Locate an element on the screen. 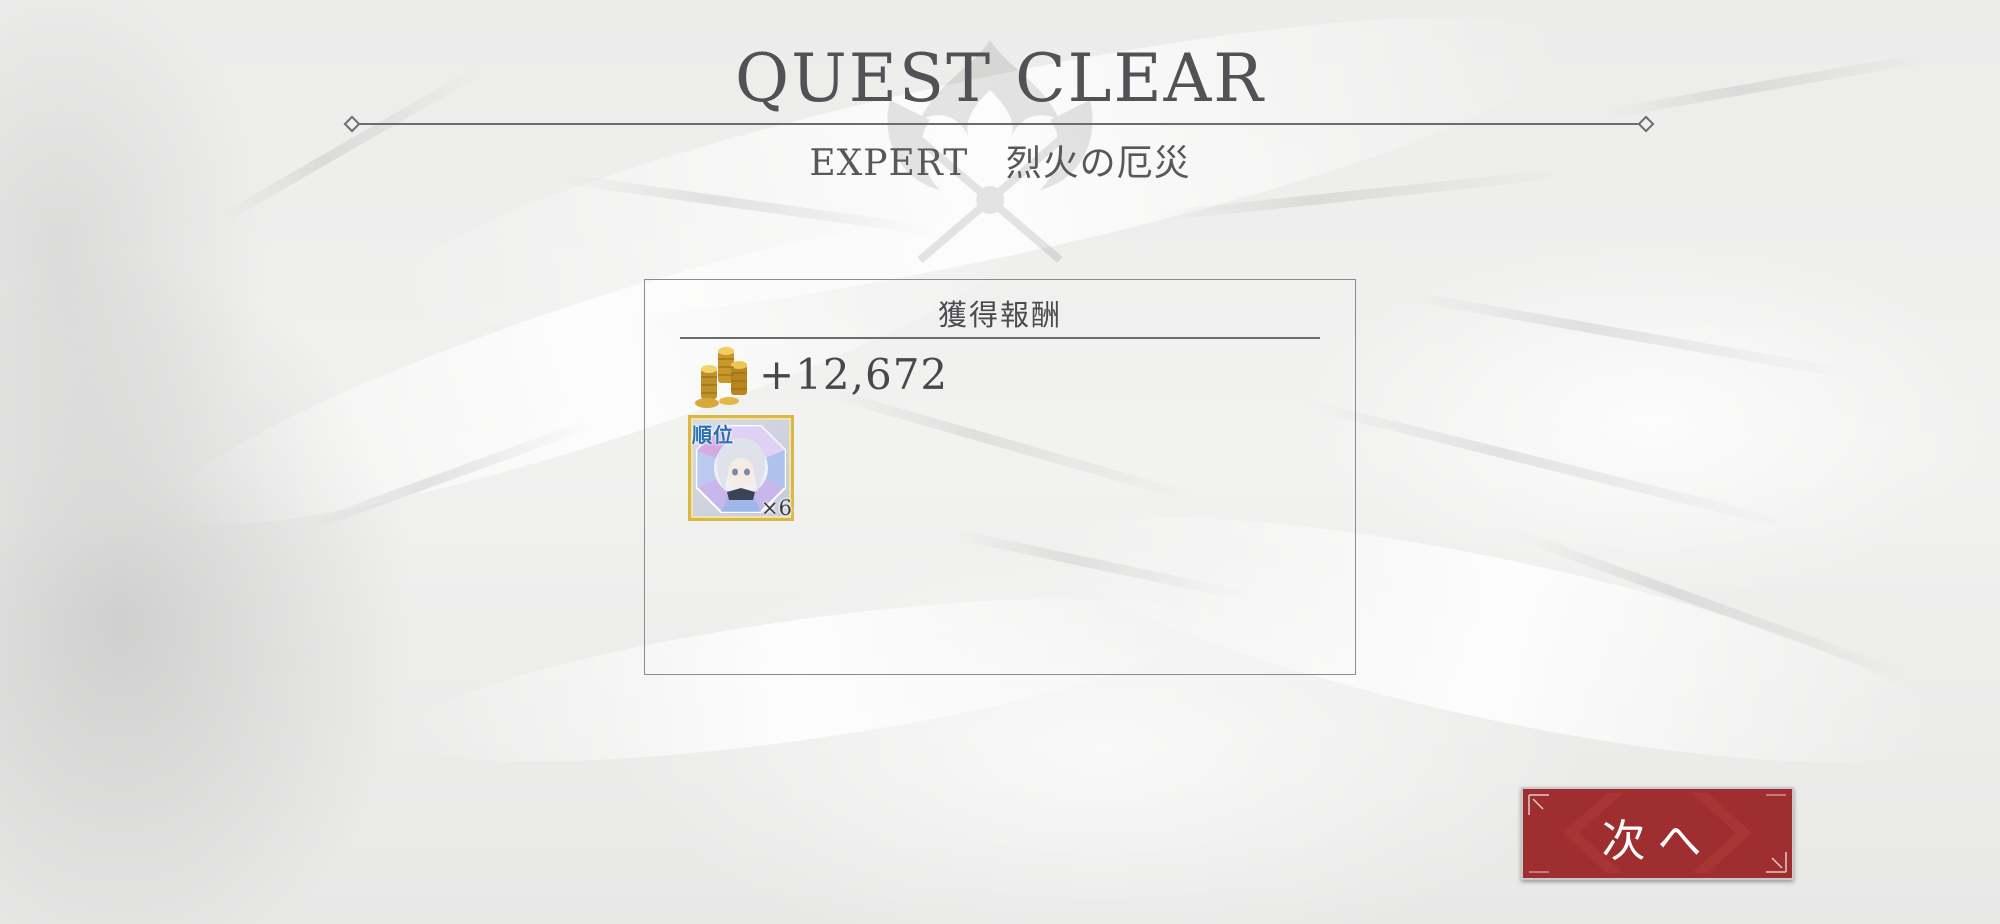 The height and width of the screenshot is (924, 2000). reward-divider is located at coordinates (1000, 338).